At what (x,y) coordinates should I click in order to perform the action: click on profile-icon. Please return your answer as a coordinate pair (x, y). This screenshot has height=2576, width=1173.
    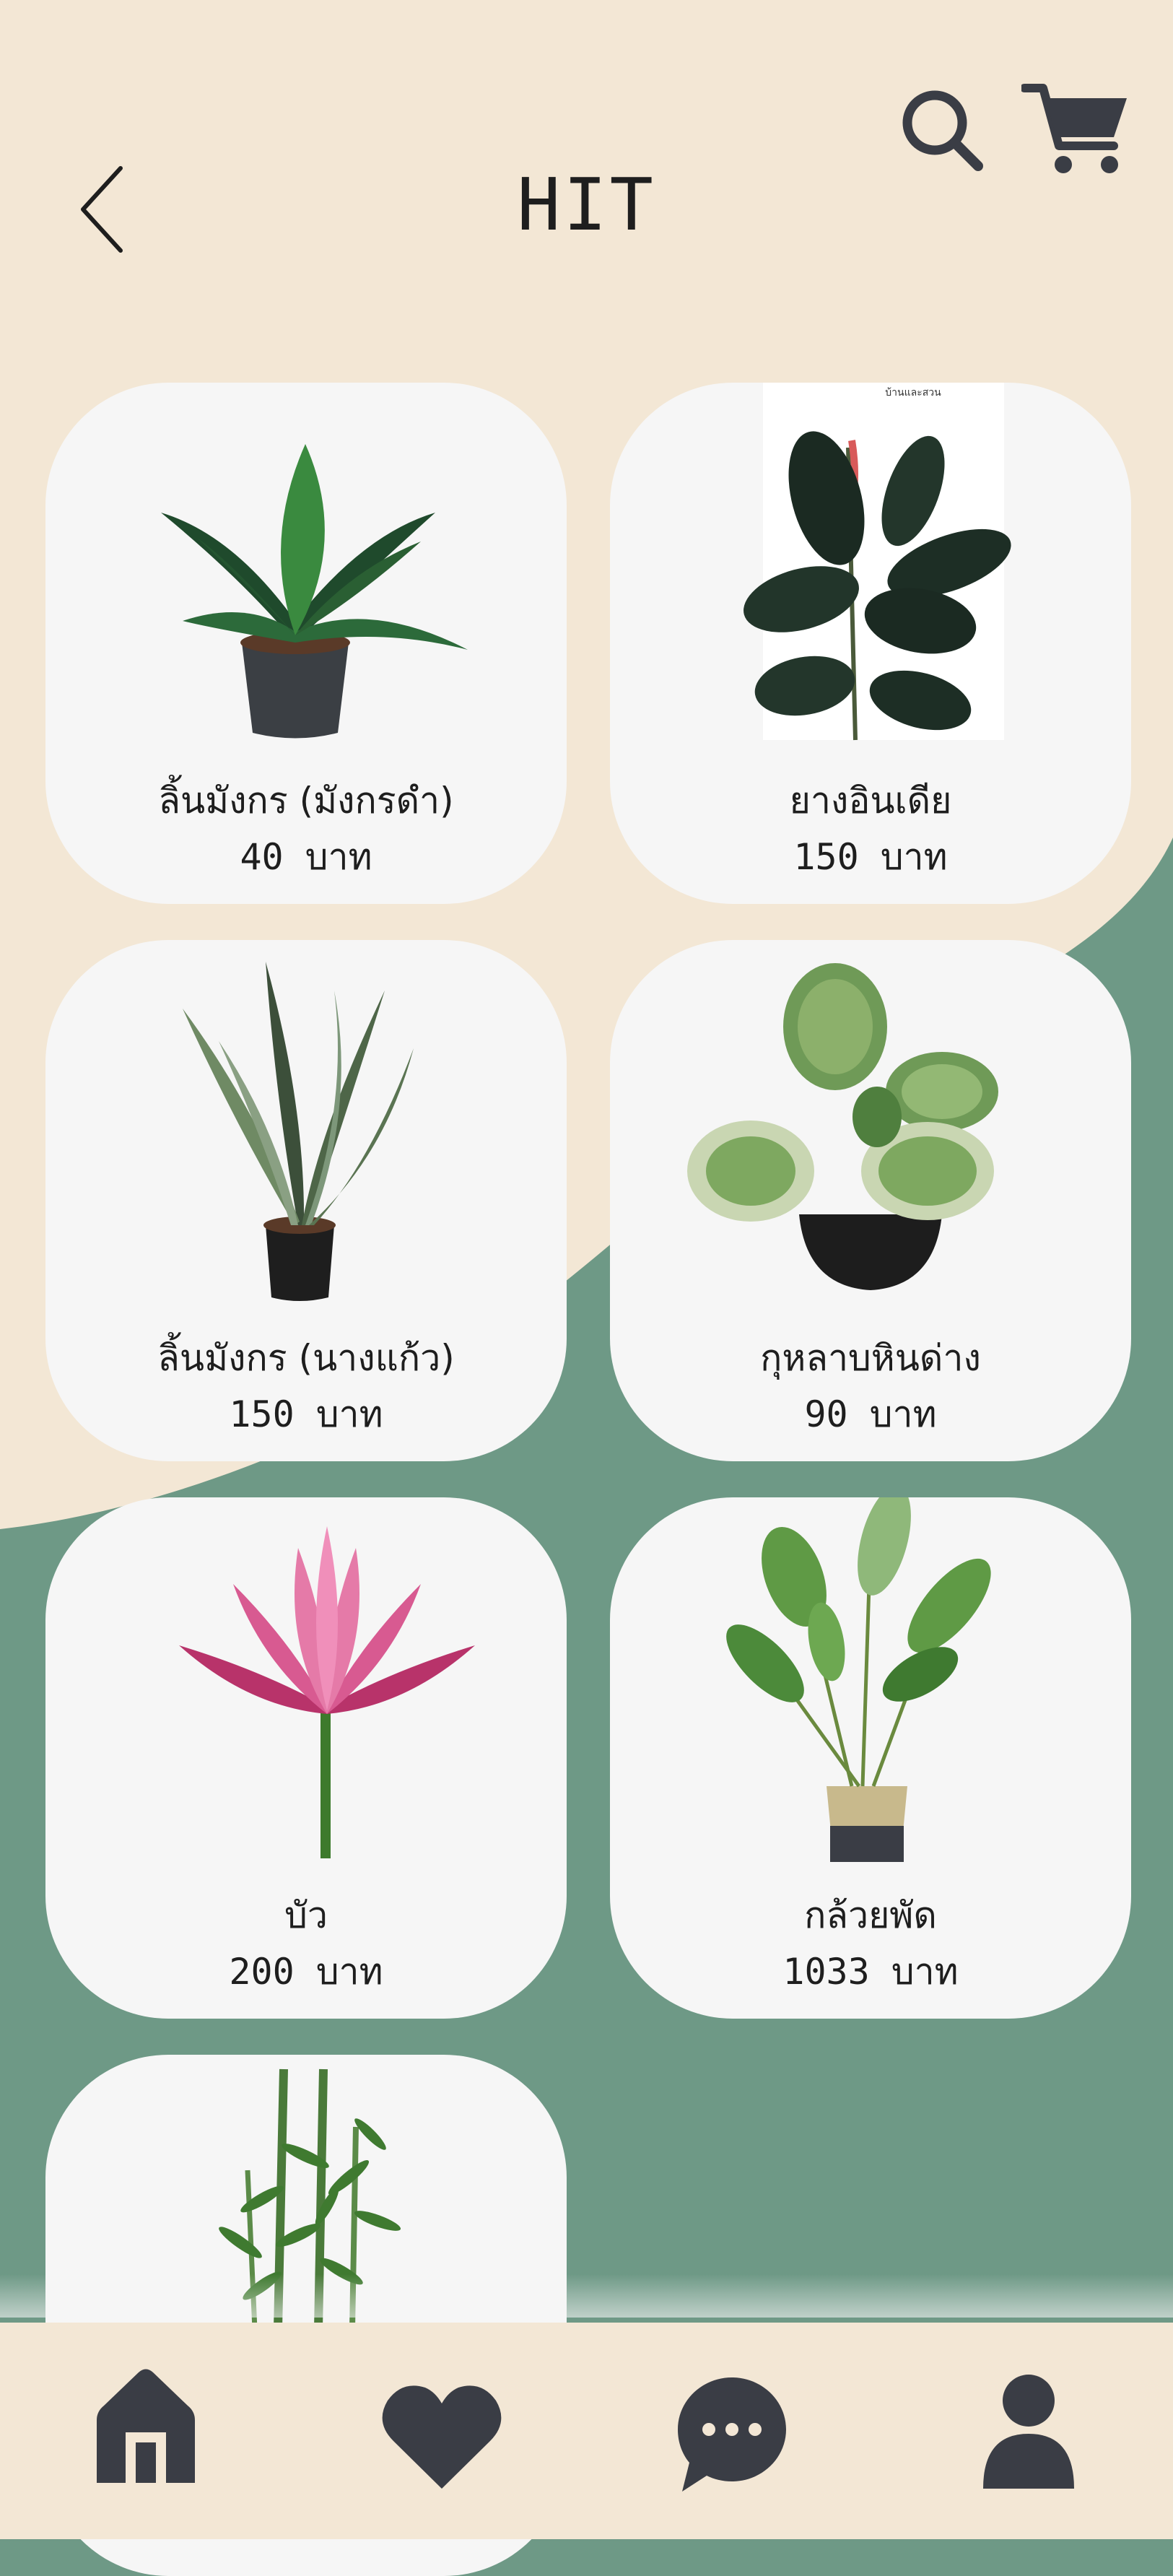
    Looking at the image, I should click on (1028, 2432).